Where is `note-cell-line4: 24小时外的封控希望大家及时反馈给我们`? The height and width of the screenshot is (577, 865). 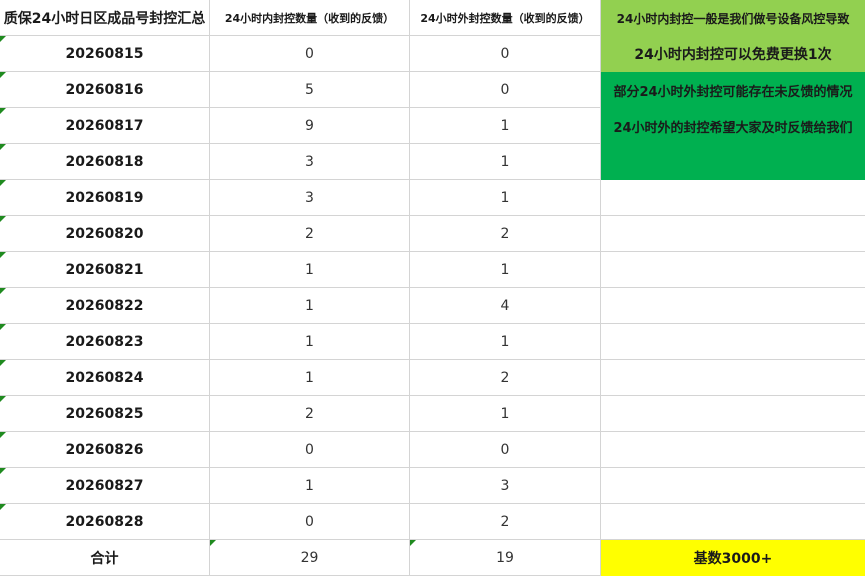 note-cell-line4: 24小时外的封控希望大家及时反馈给我们 is located at coordinates (733, 126).